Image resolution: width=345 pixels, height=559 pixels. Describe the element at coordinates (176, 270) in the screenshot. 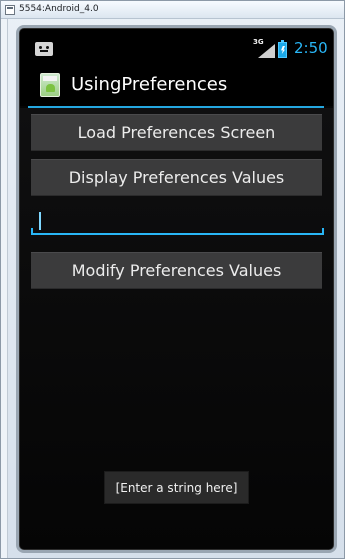

I see `modify-preferences-values-button: Modify Preferences Values` at that location.